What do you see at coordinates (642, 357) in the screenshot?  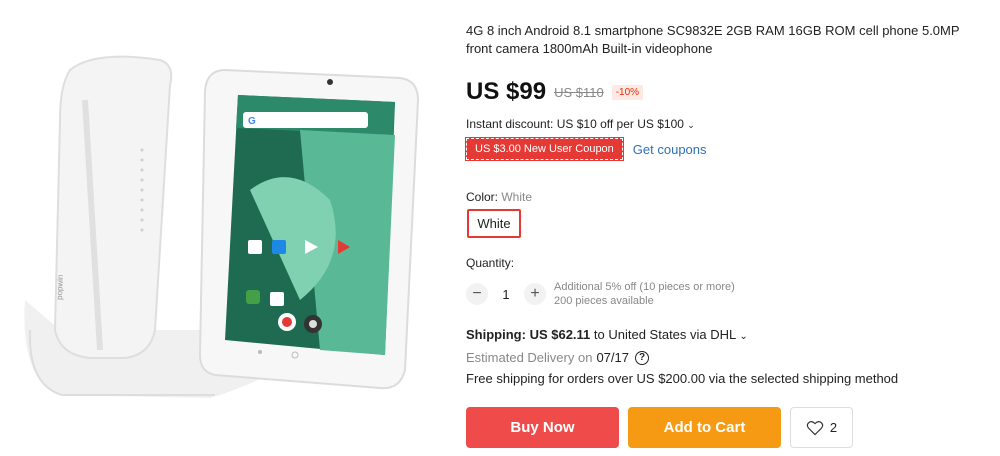 I see `help-icon: ?` at bounding box center [642, 357].